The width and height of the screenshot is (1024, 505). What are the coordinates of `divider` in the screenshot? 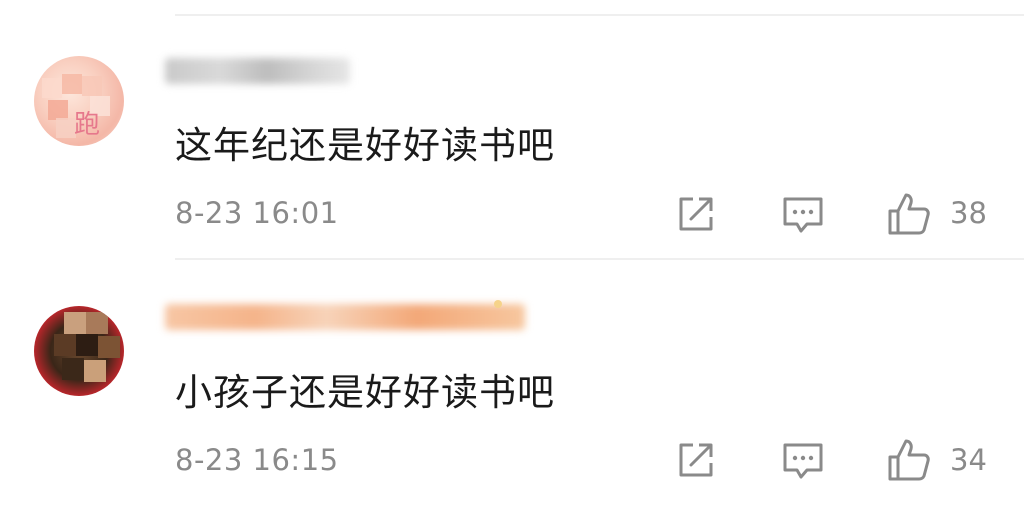 It's located at (599, 259).